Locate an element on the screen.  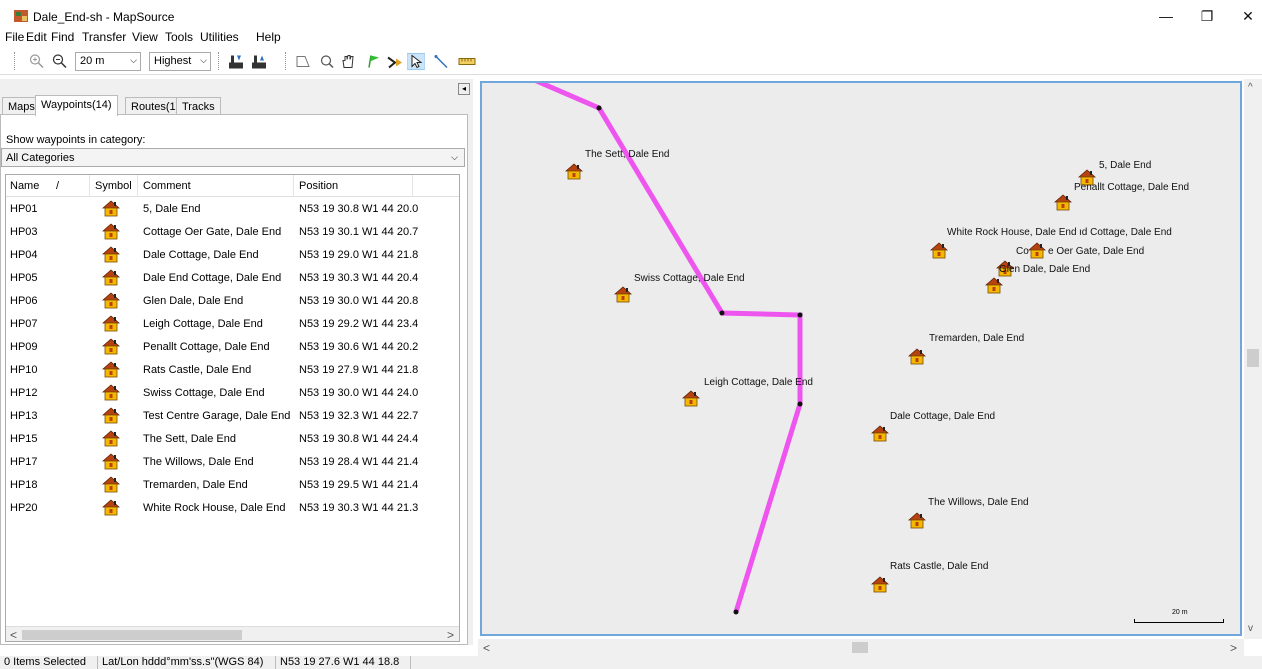
column-header-comment: Comment is located at coordinates (167, 186).